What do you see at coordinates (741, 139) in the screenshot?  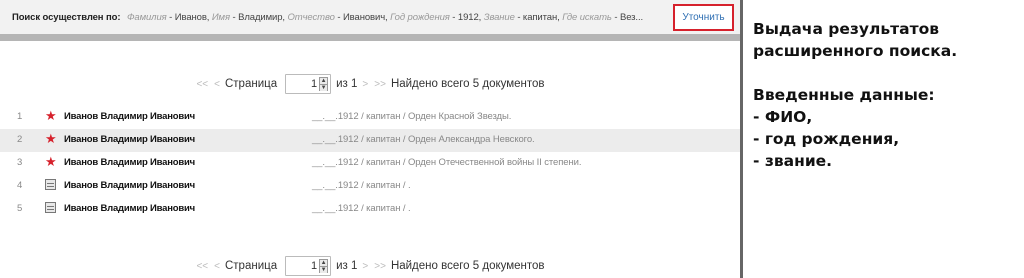 I see `vertical-divider` at bounding box center [741, 139].